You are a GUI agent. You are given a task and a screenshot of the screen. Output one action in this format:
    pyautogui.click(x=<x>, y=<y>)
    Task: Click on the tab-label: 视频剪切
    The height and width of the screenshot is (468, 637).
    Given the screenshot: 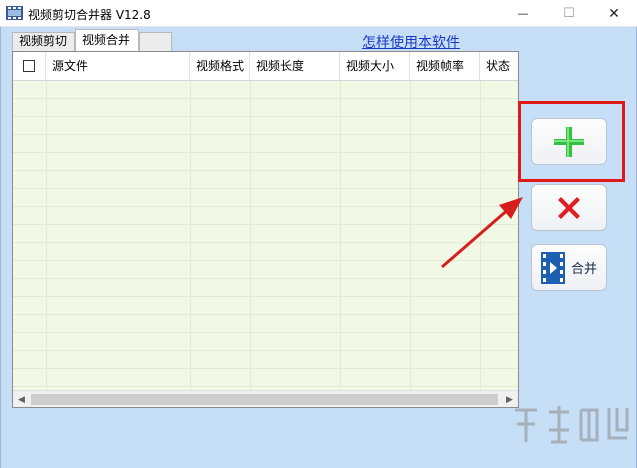 What is the action you would take?
    pyautogui.click(x=43, y=41)
    